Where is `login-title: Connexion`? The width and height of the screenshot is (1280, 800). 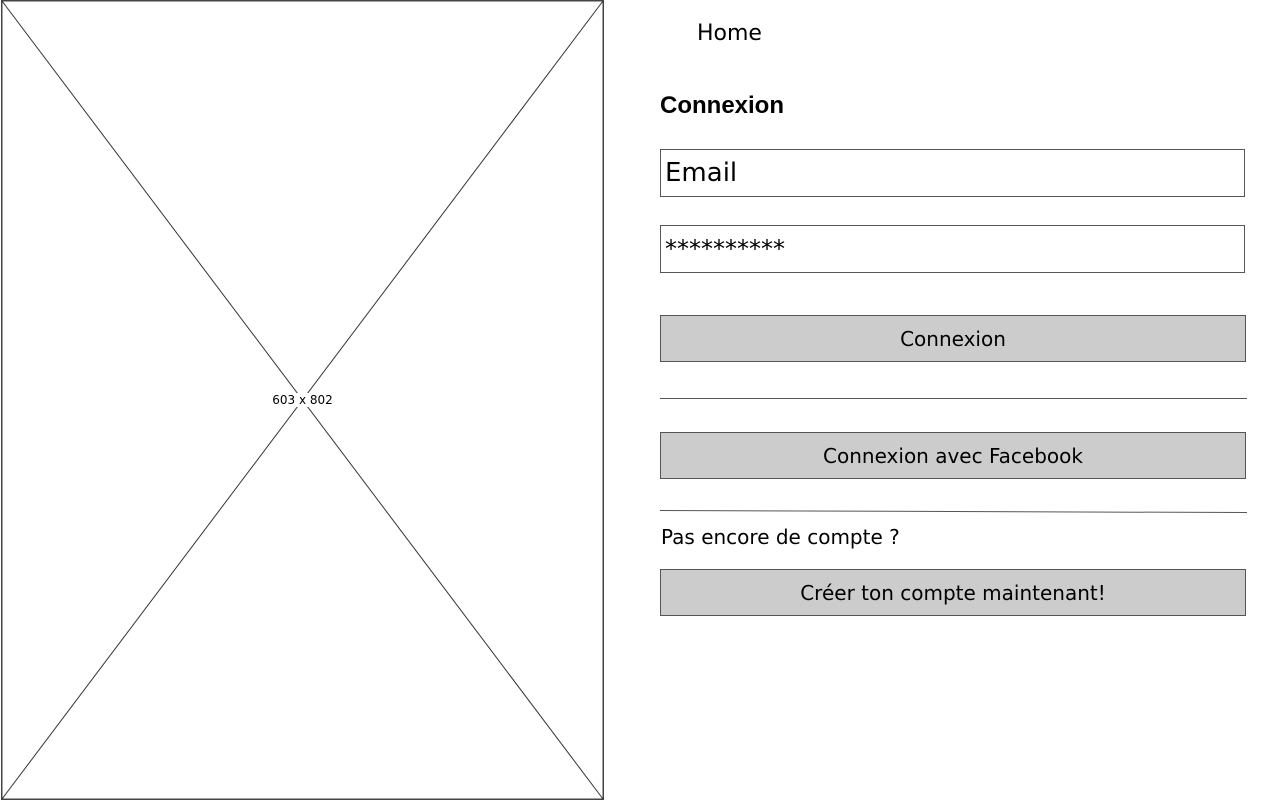 login-title: Connexion is located at coordinates (722, 105).